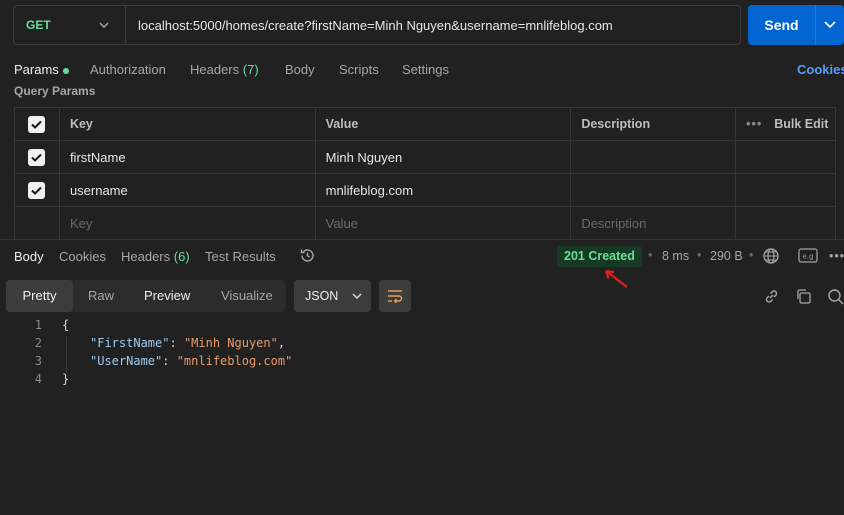 The height and width of the screenshot is (515, 844). Describe the element at coordinates (675, 256) in the screenshot. I see `response-time: 8 ms` at that location.